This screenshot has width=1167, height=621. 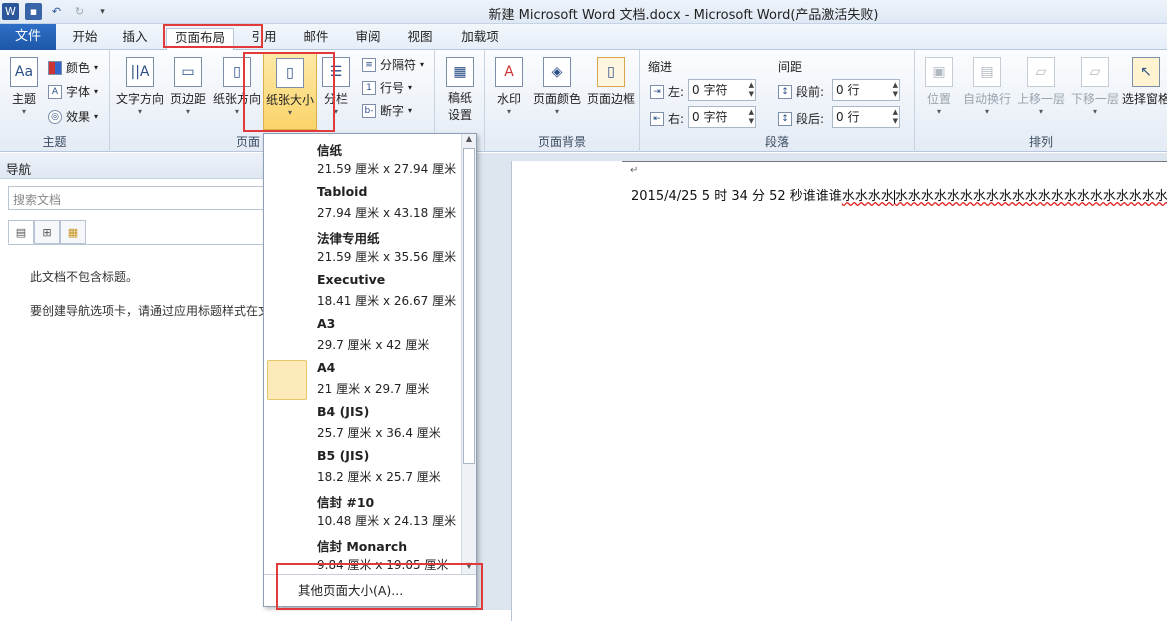 What do you see at coordinates (21, 232) in the screenshot?
I see `browse-headings-tab: ▤` at bounding box center [21, 232].